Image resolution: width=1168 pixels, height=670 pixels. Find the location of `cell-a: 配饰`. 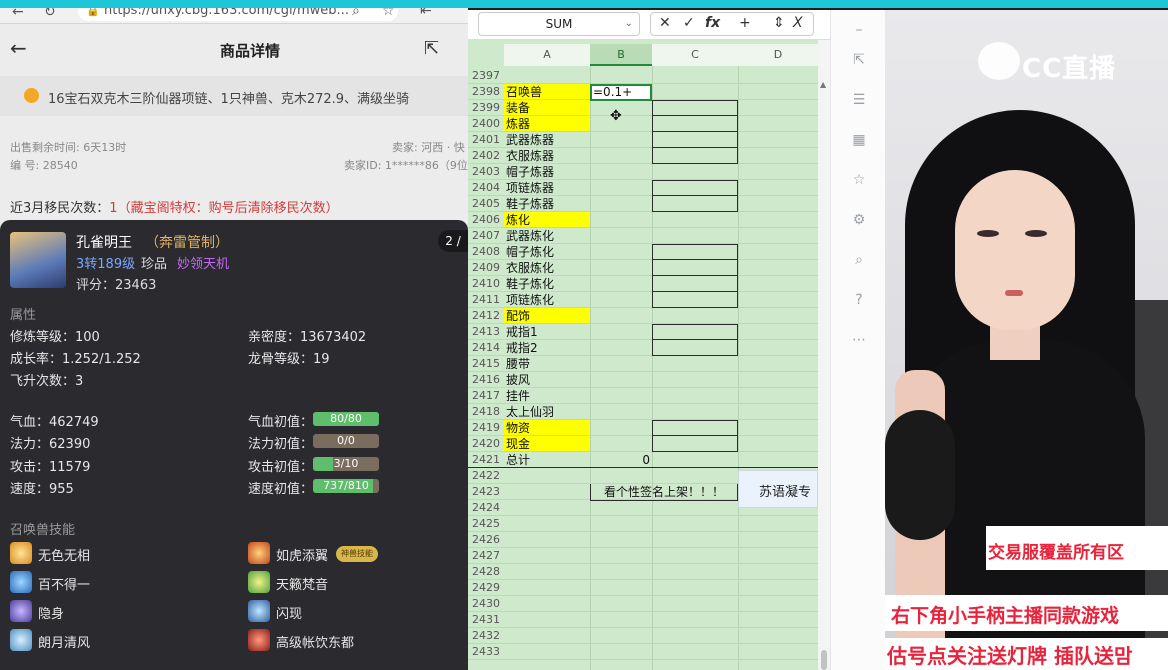

cell-a: 配饰 is located at coordinates (547, 315).